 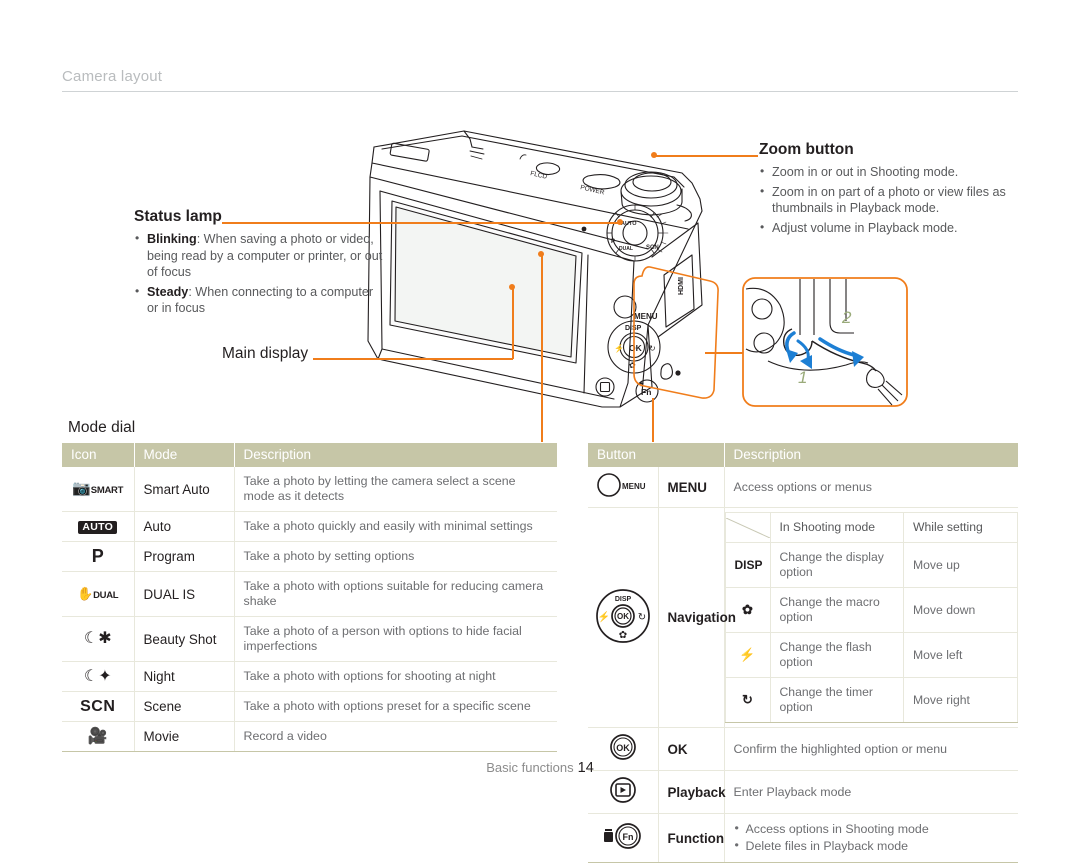 I want to click on leader-dot-mode-dial, so click(x=541, y=254).